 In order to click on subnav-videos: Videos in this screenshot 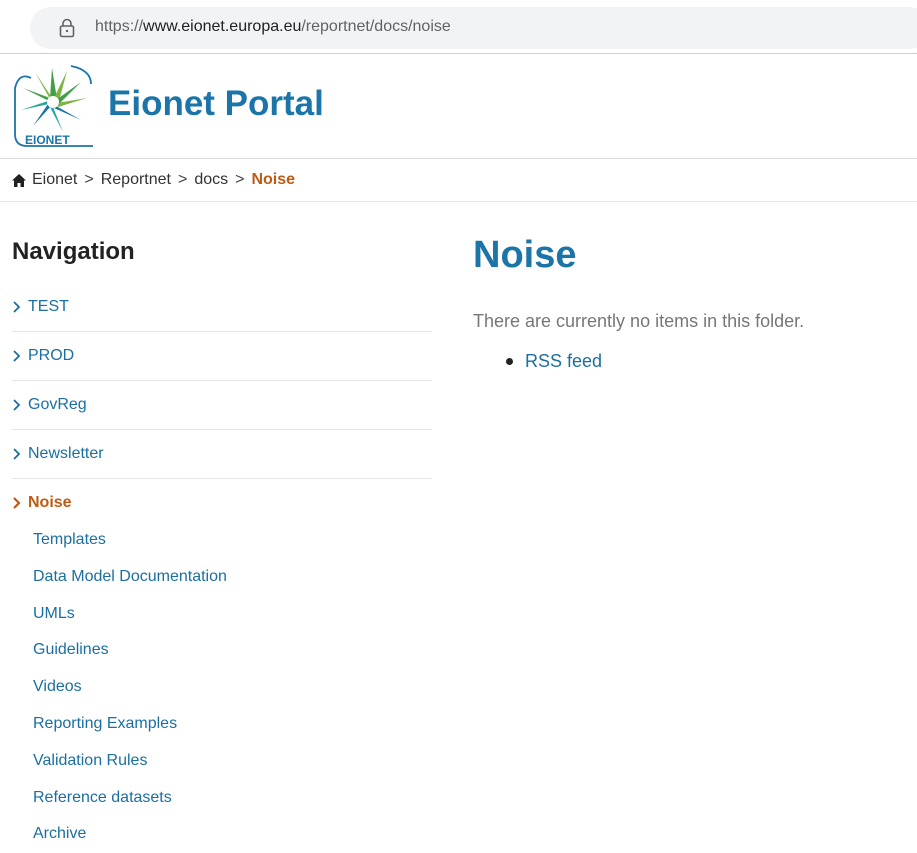, I will do `click(130, 687)`.